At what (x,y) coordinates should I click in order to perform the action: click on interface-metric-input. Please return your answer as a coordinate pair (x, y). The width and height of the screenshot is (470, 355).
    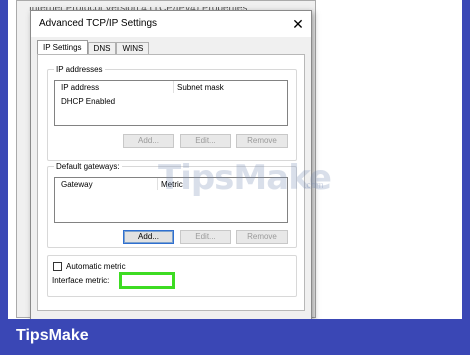
    Looking at the image, I should click on (147, 280).